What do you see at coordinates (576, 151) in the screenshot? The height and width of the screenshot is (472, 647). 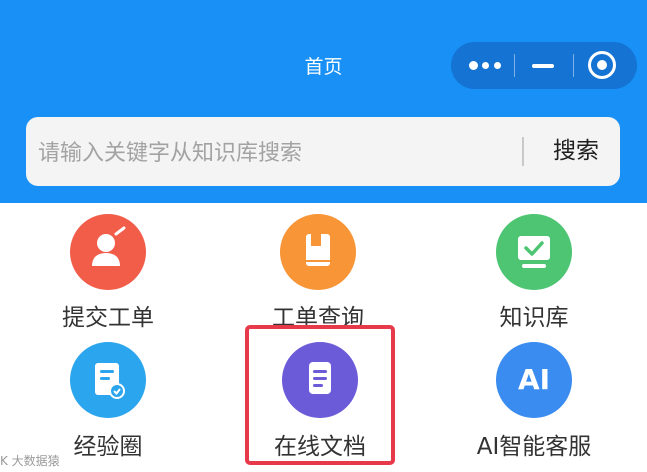 I see `search-button: 搜索` at bounding box center [576, 151].